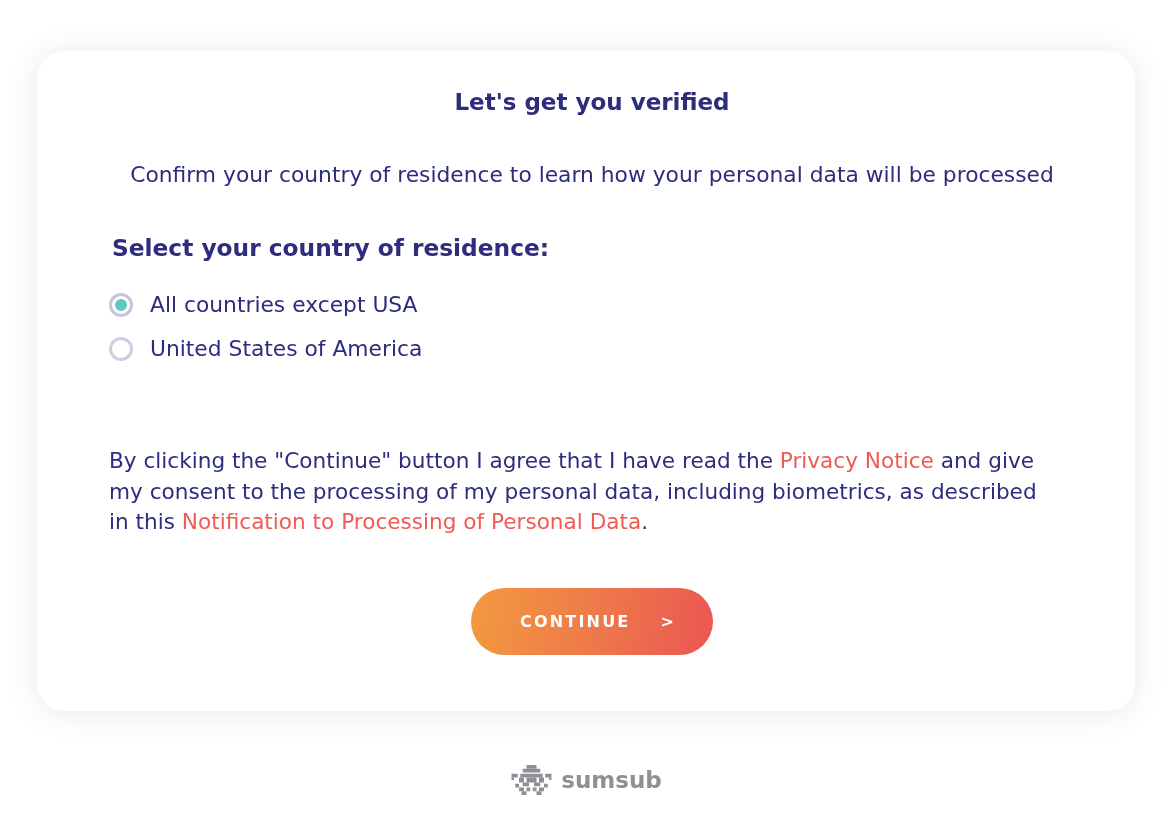 This screenshot has width=1172, height=814. I want to click on section-heading: Select your country of residence:, so click(331, 248).